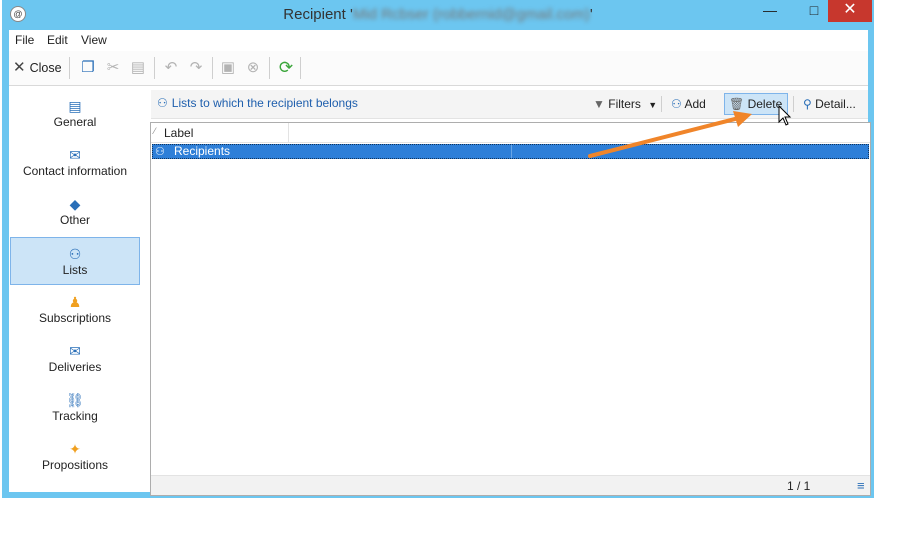 The height and width of the screenshot is (542, 907). Describe the element at coordinates (510, 485) in the screenshot. I see `grid-footer: 1 / 1 ≡` at that location.